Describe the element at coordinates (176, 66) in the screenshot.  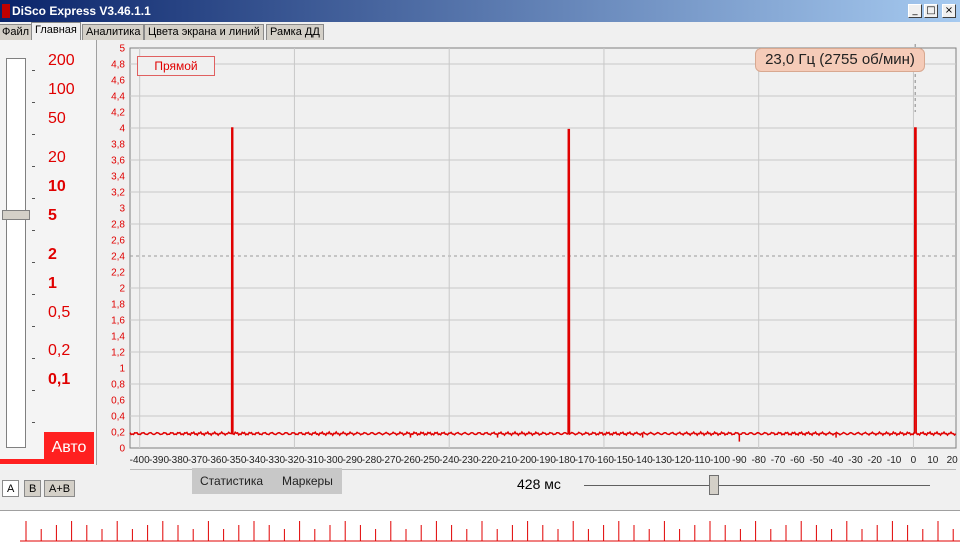
I see `mode-label: Прямой` at that location.